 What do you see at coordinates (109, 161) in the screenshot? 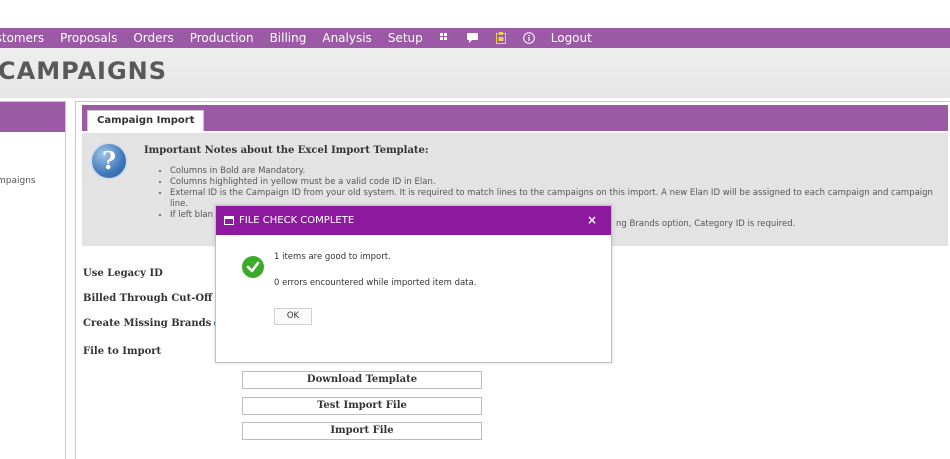
I see `question-icon: ?` at bounding box center [109, 161].